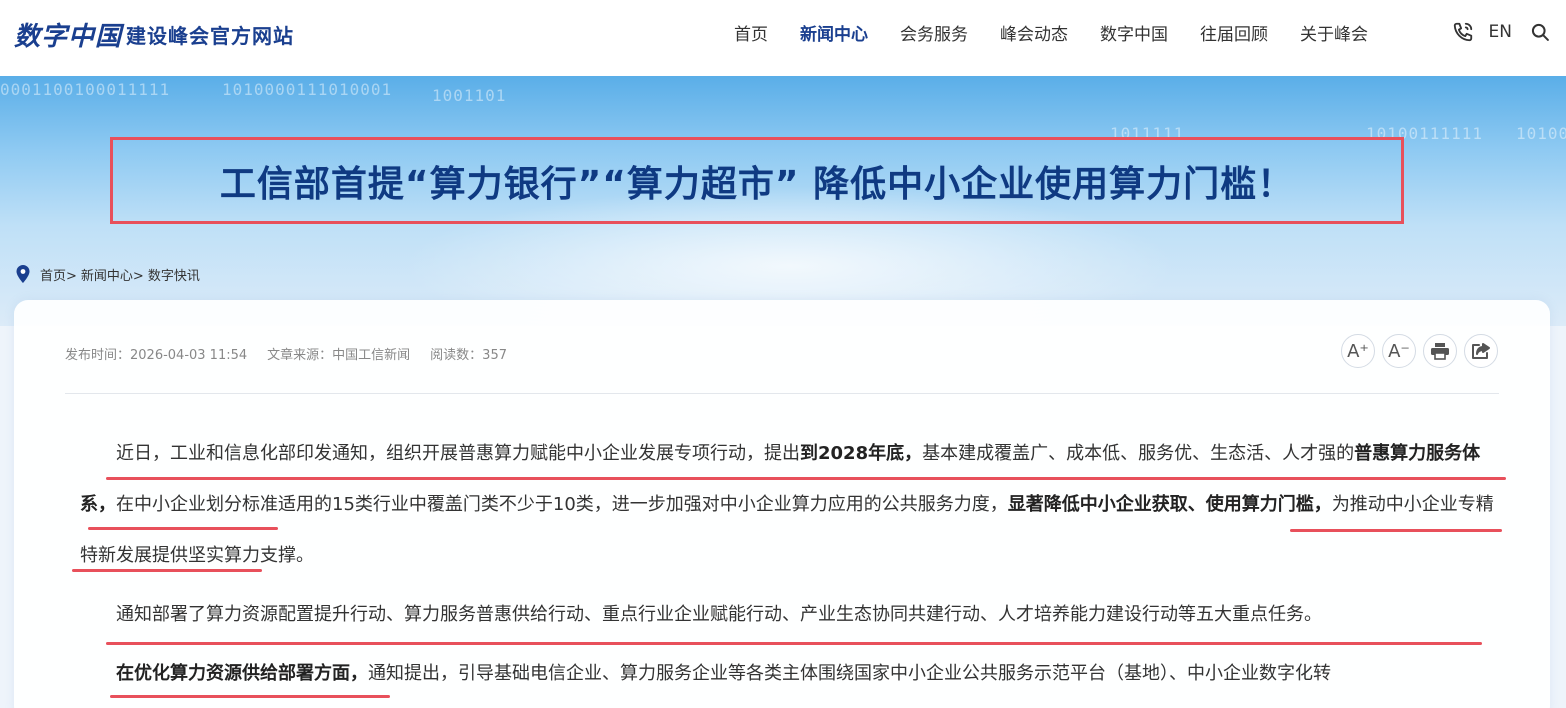  What do you see at coordinates (23, 274) in the screenshot?
I see `location-pin-icon` at bounding box center [23, 274].